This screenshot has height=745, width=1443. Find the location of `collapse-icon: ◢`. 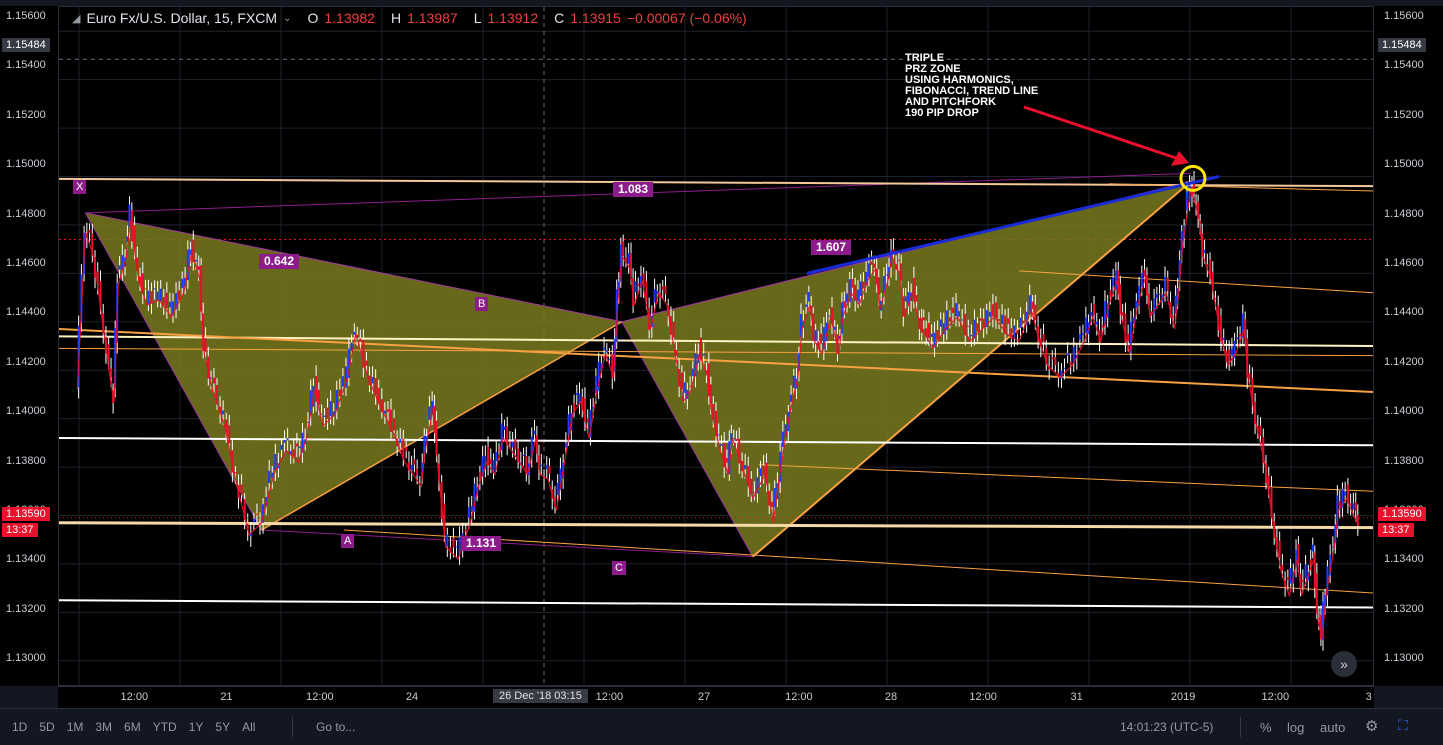

collapse-icon: ◢ is located at coordinates (76, 18).